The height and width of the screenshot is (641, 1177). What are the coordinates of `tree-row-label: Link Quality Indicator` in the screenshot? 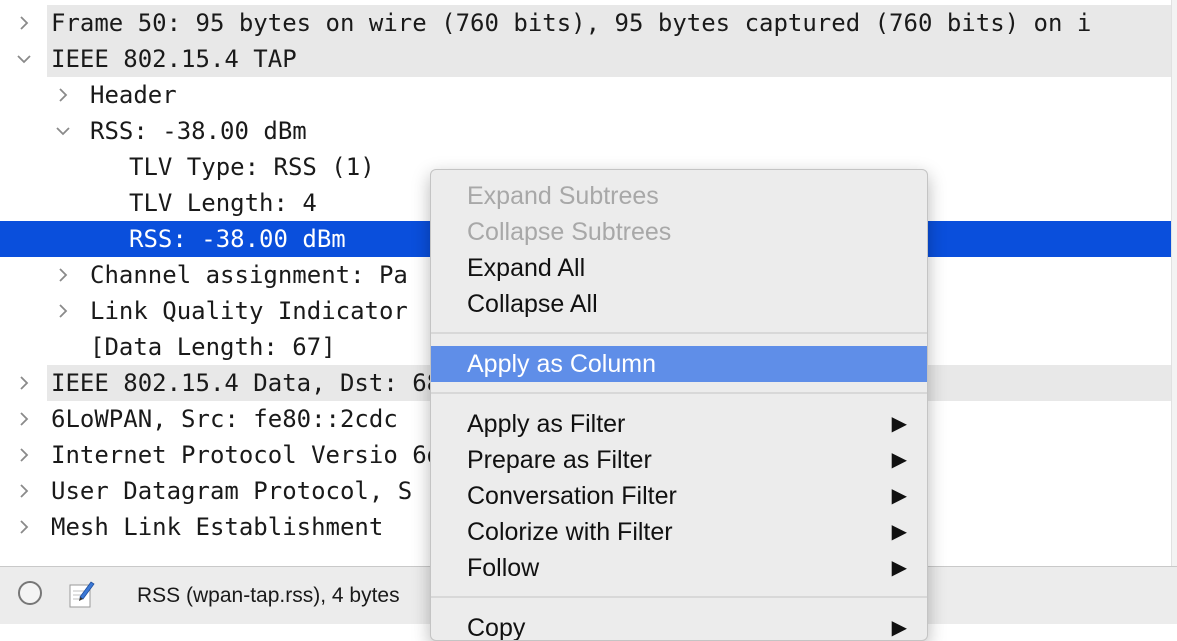 It's located at (249, 311).